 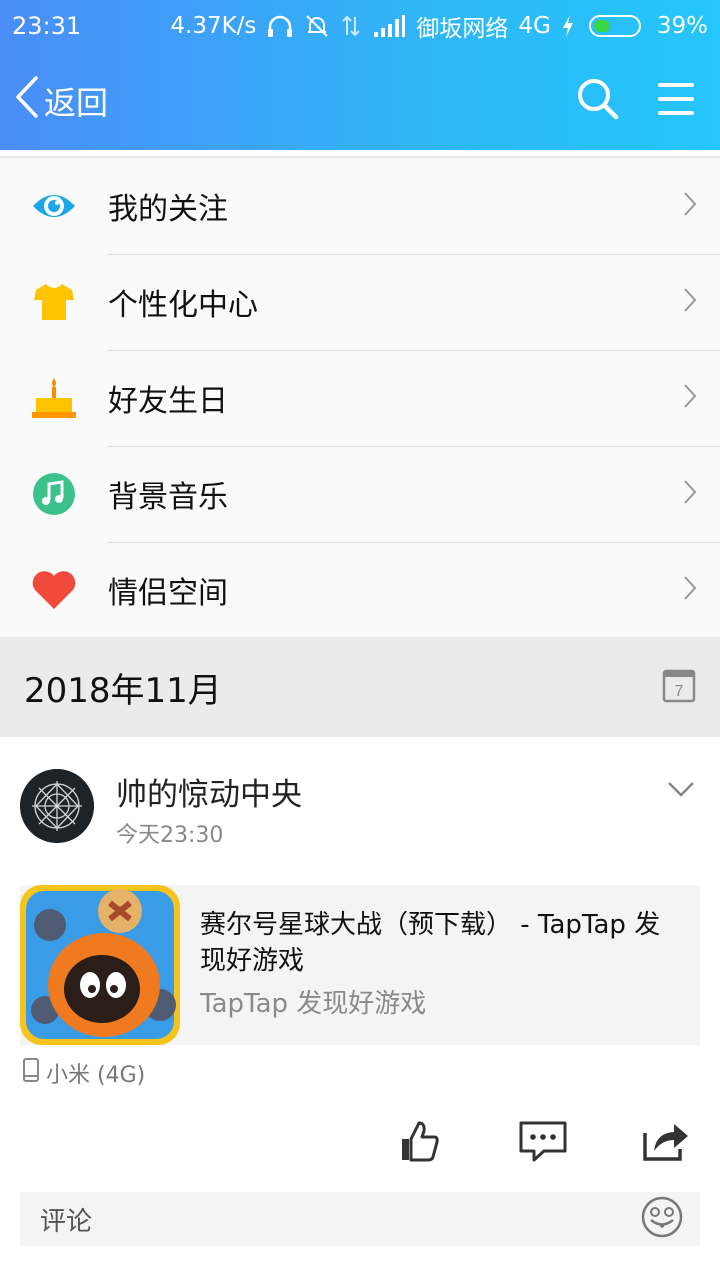 I want to click on comment-input: 评论, so click(x=360, y=1219).